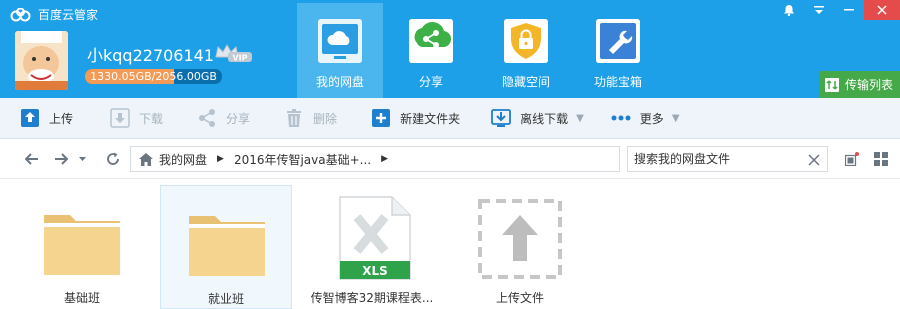  What do you see at coordinates (789, 10) in the screenshot?
I see `bell-icon` at bounding box center [789, 10].